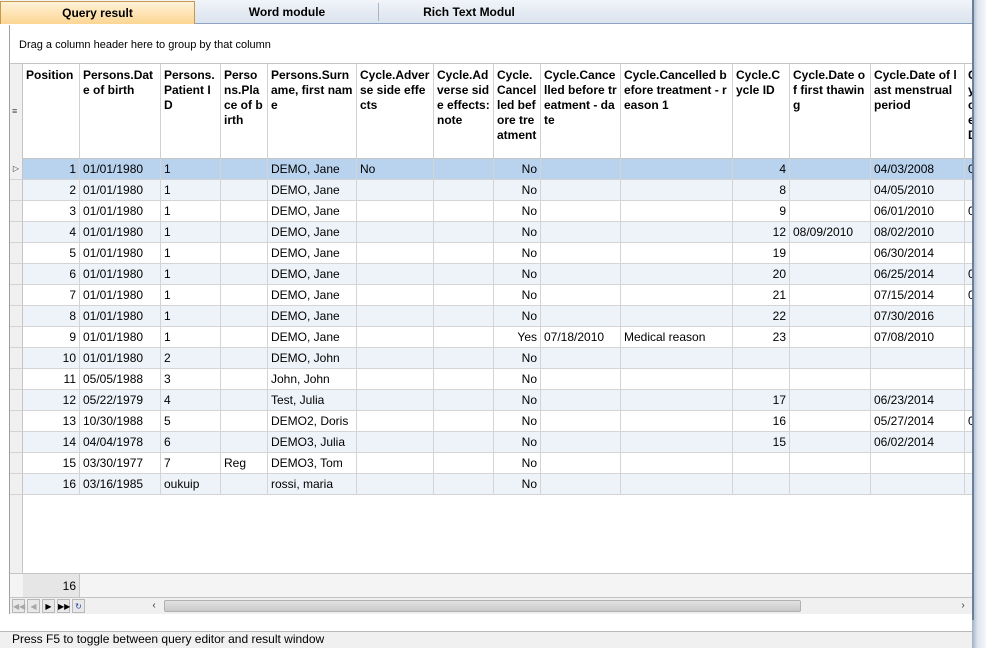  Describe the element at coordinates (469, 12) in the screenshot. I see `tab-rich-text-modul: Rich Text Modul` at that location.